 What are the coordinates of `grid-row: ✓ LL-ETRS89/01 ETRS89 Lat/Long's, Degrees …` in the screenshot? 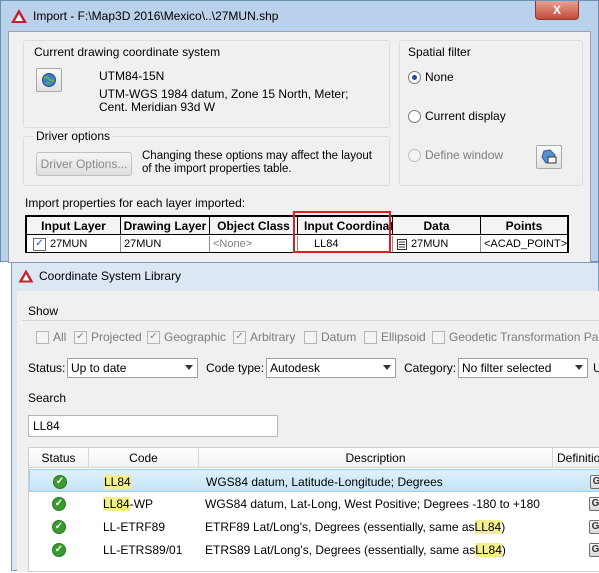 It's located at (314, 549).